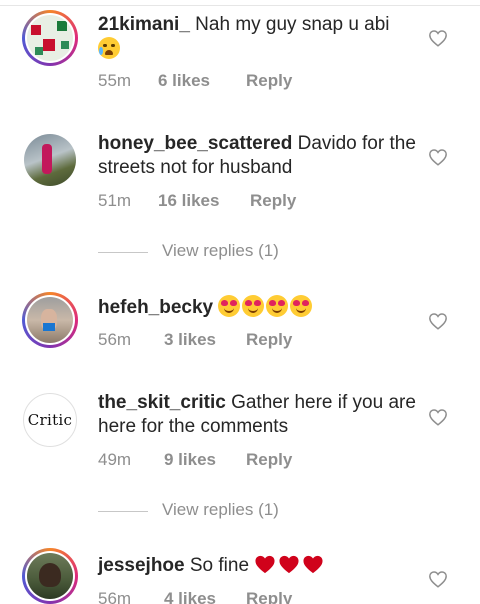 The width and height of the screenshot is (480, 604). What do you see at coordinates (205, 596) in the screenshot?
I see `comment-likes: 4 likes` at bounding box center [205, 596].